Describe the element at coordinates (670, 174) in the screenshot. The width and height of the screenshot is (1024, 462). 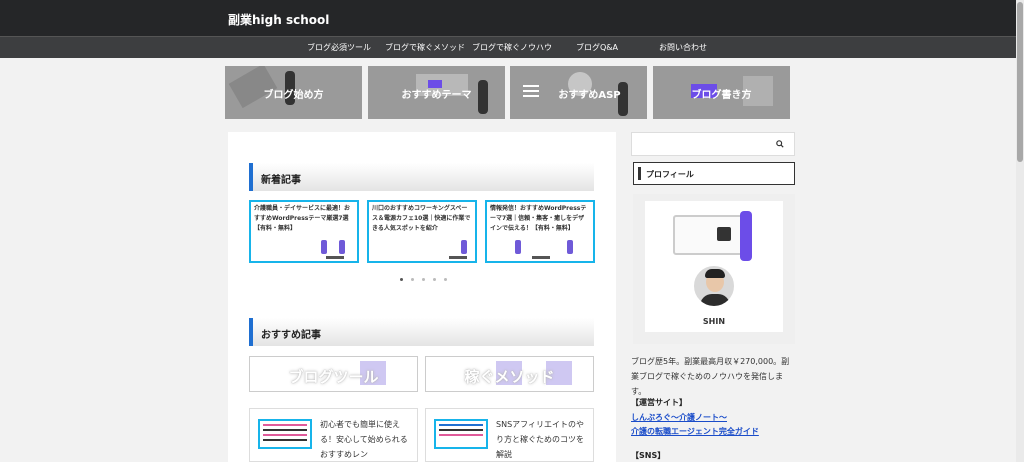
I see `profile-heading-text: プロフィール` at that location.